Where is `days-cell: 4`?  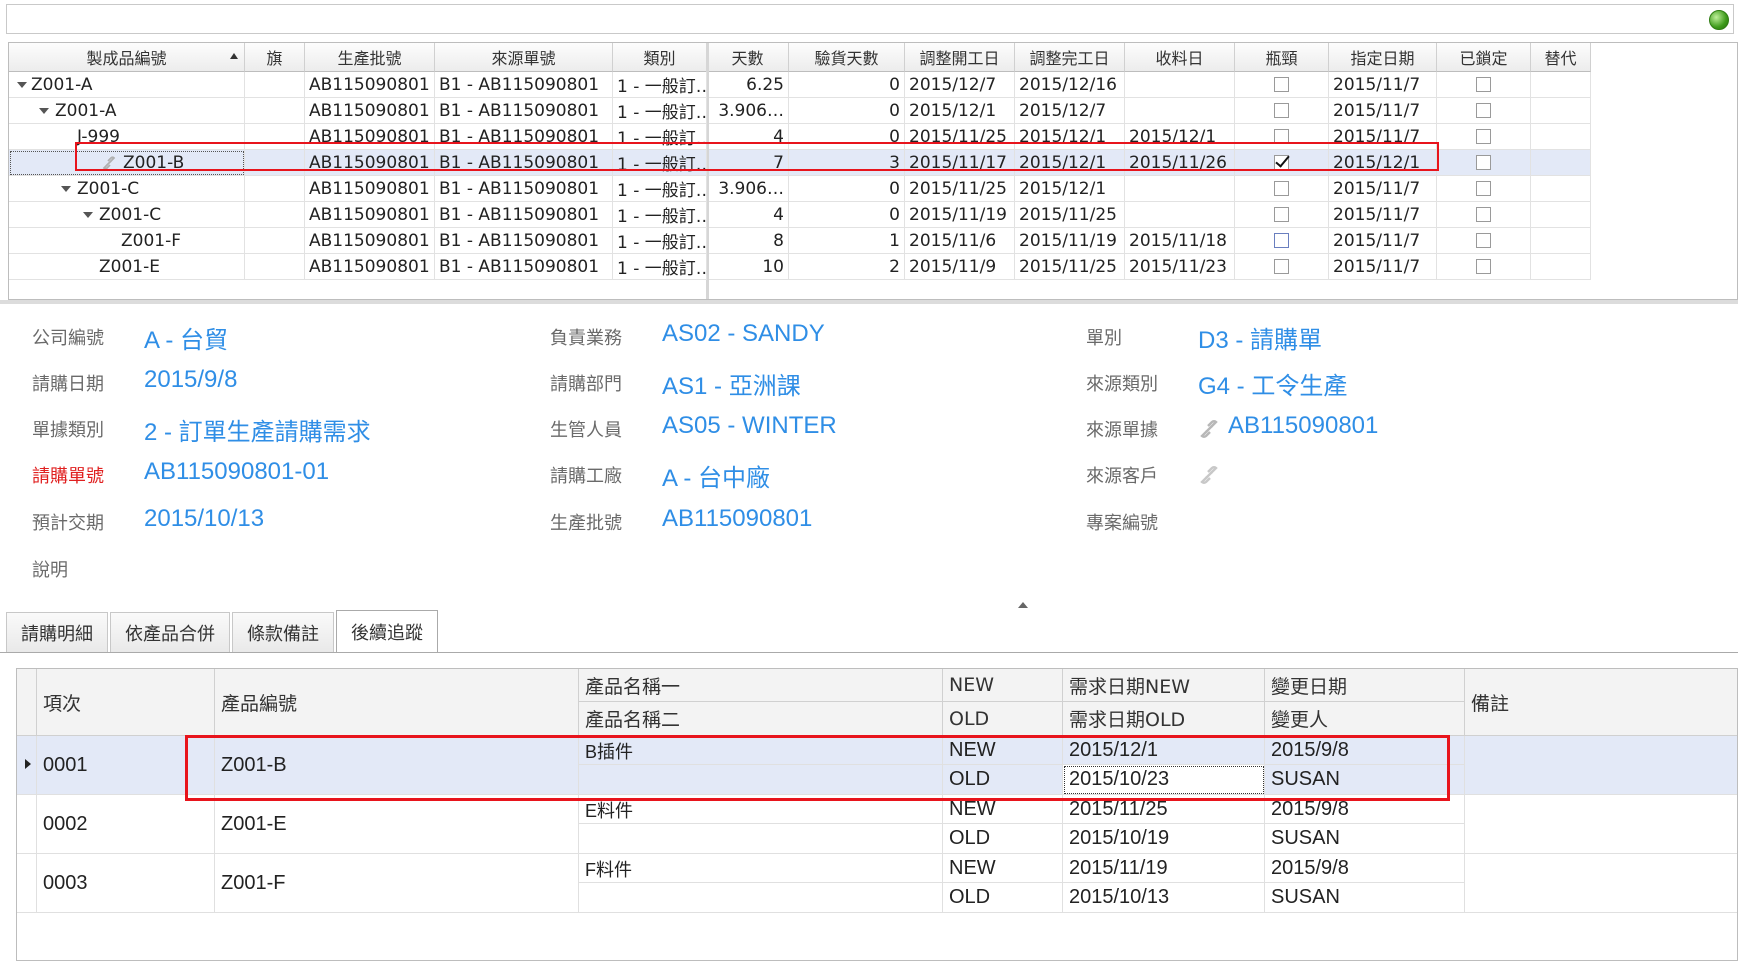 days-cell: 4 is located at coordinates (749, 215).